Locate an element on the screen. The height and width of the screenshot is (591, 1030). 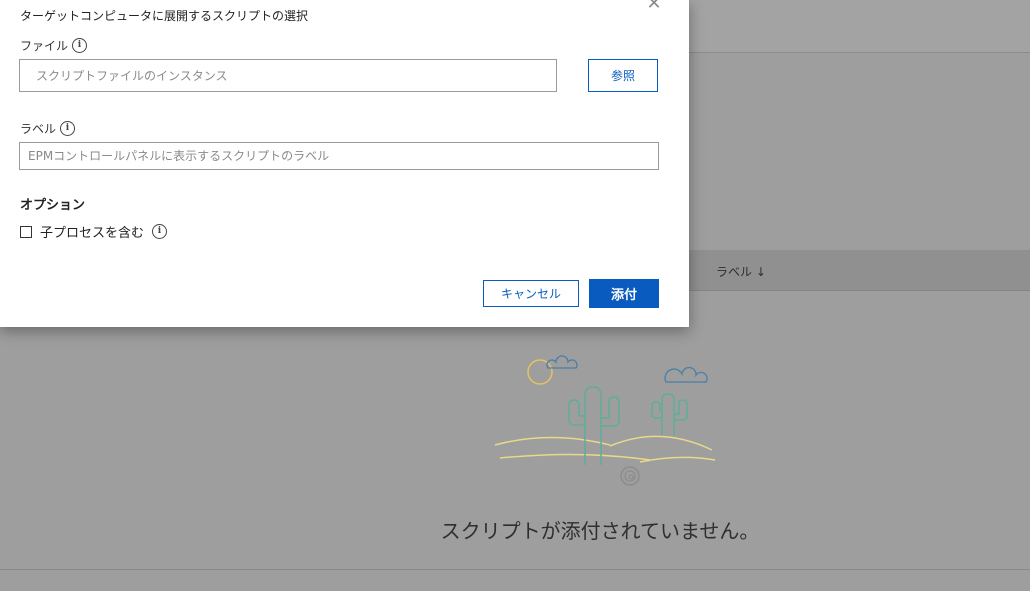
file-label-text: ファイル is located at coordinates (44, 46).